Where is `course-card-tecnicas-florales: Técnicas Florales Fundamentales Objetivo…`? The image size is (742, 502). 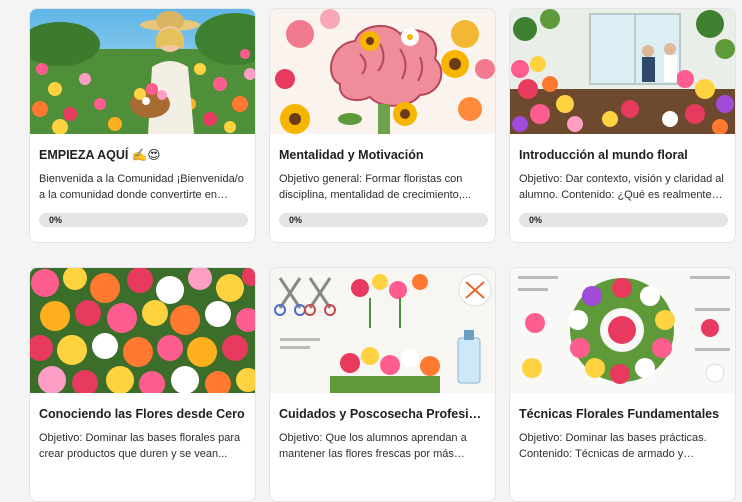 course-card-tecnicas-florales: Técnicas Florales Fundamentales Objetivo… is located at coordinates (622, 384).